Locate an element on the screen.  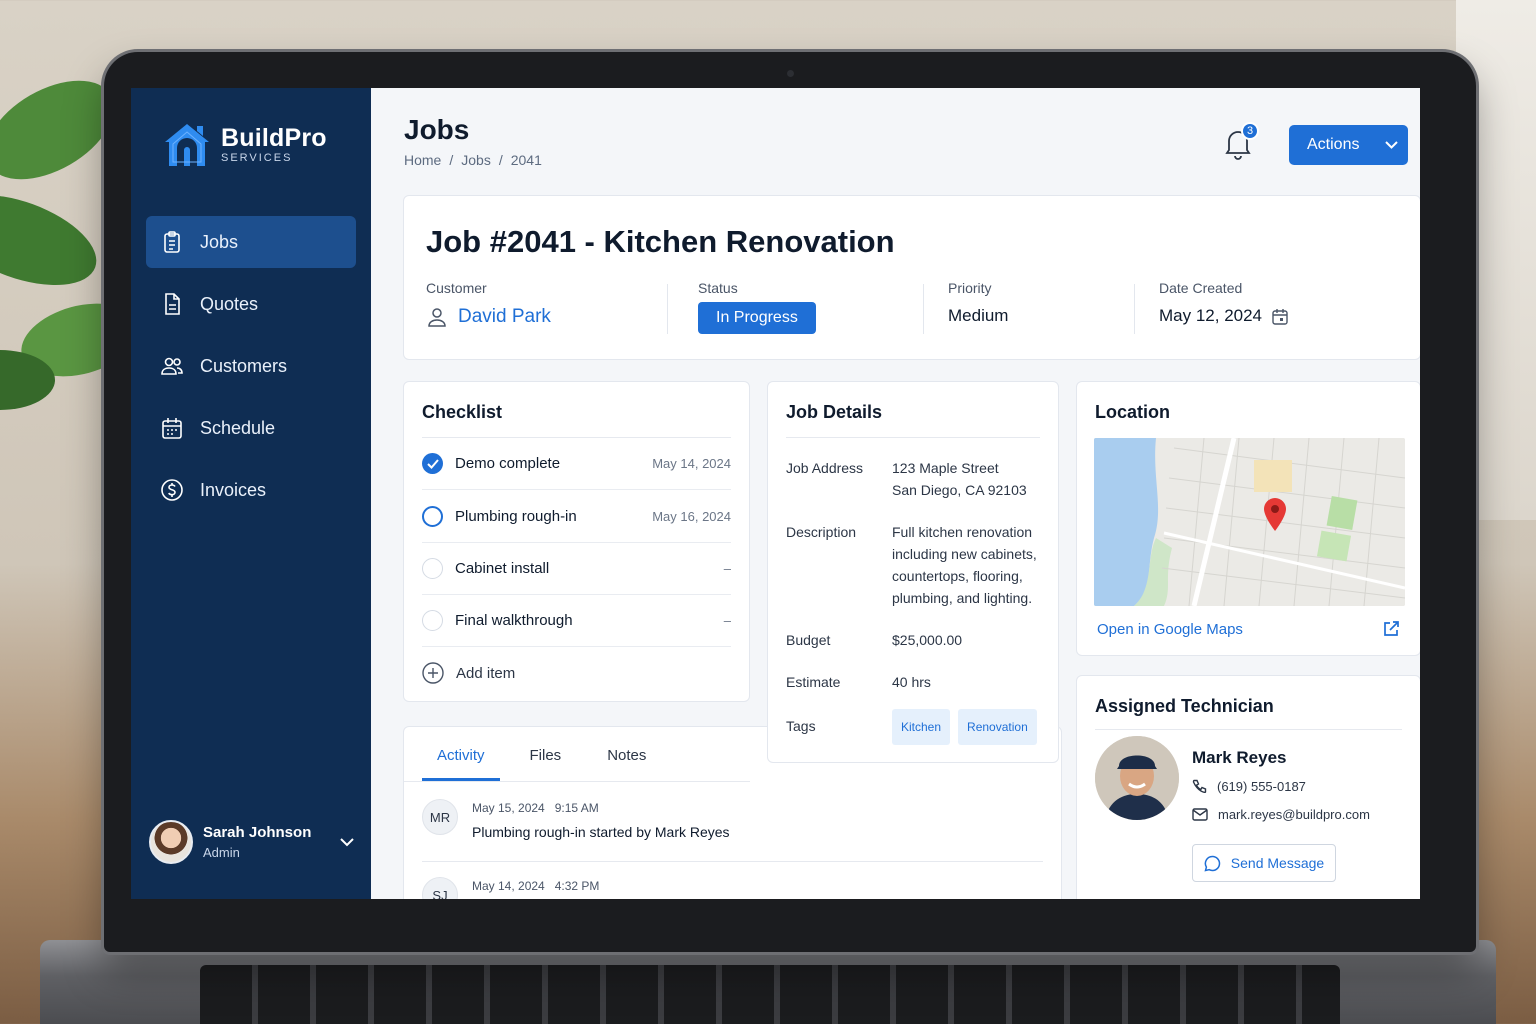
sidebar-item-label: Jobs is located at coordinates (219, 241).